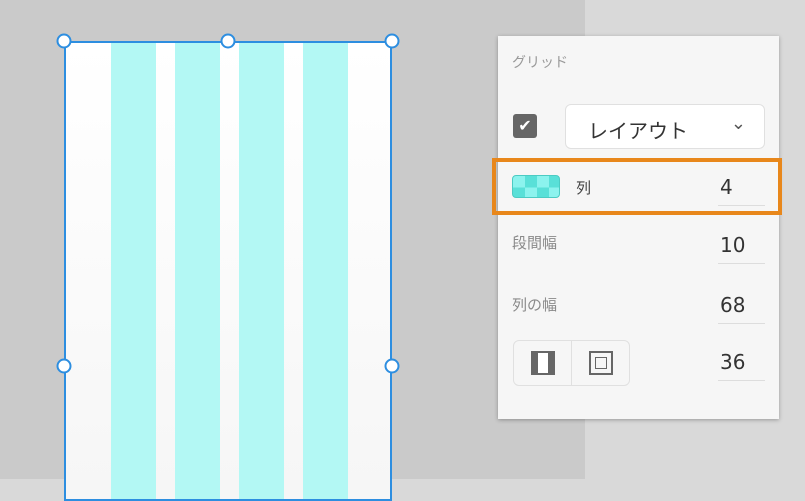 This screenshot has width=805, height=501. I want to click on custom-margin-button, so click(600, 363).